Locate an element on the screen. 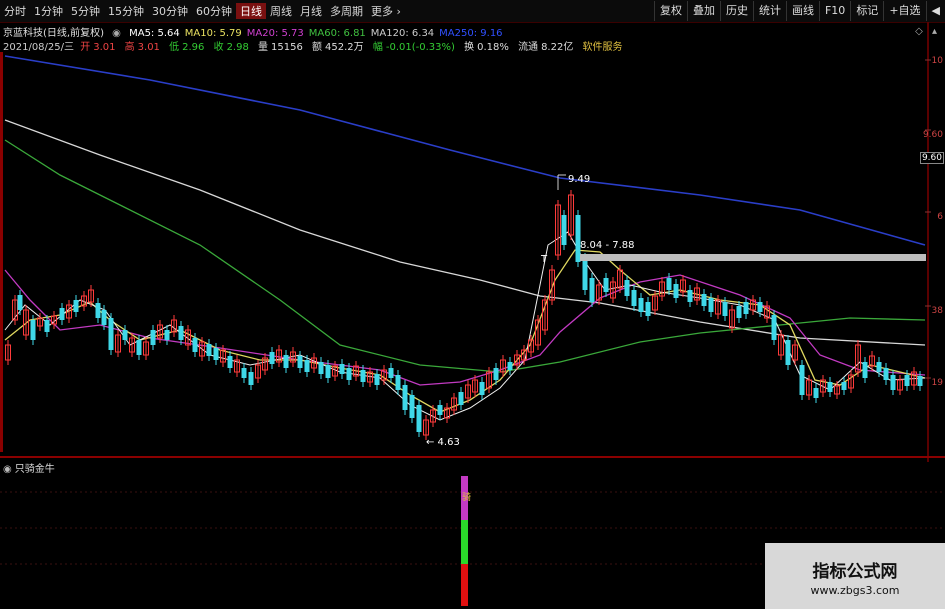 The image size is (945, 609). watermark-url: www.zbgs3.com is located at coordinates (855, 590).